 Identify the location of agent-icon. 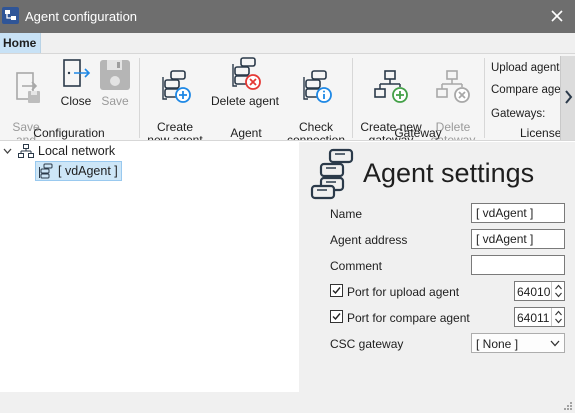
(46, 171).